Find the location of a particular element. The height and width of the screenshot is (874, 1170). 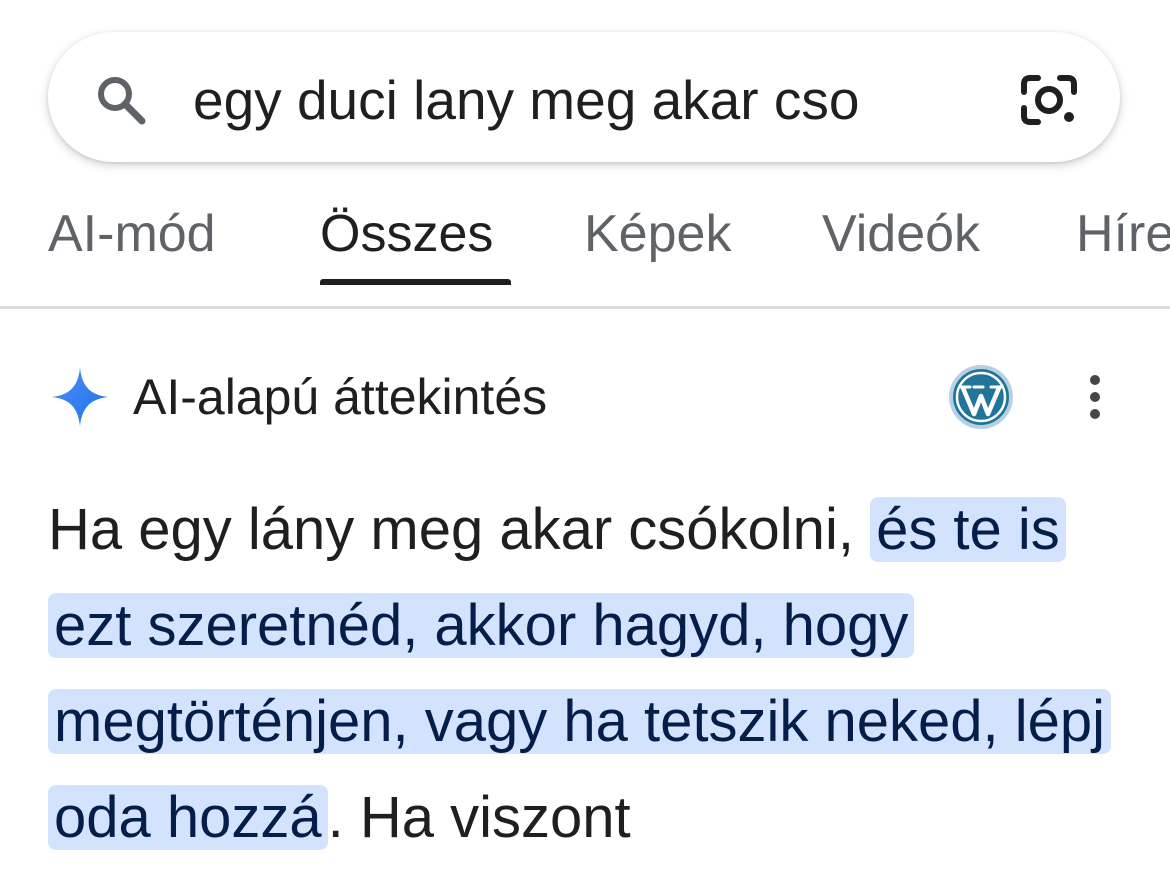

google-lens-icon is located at coordinates (1049, 100).